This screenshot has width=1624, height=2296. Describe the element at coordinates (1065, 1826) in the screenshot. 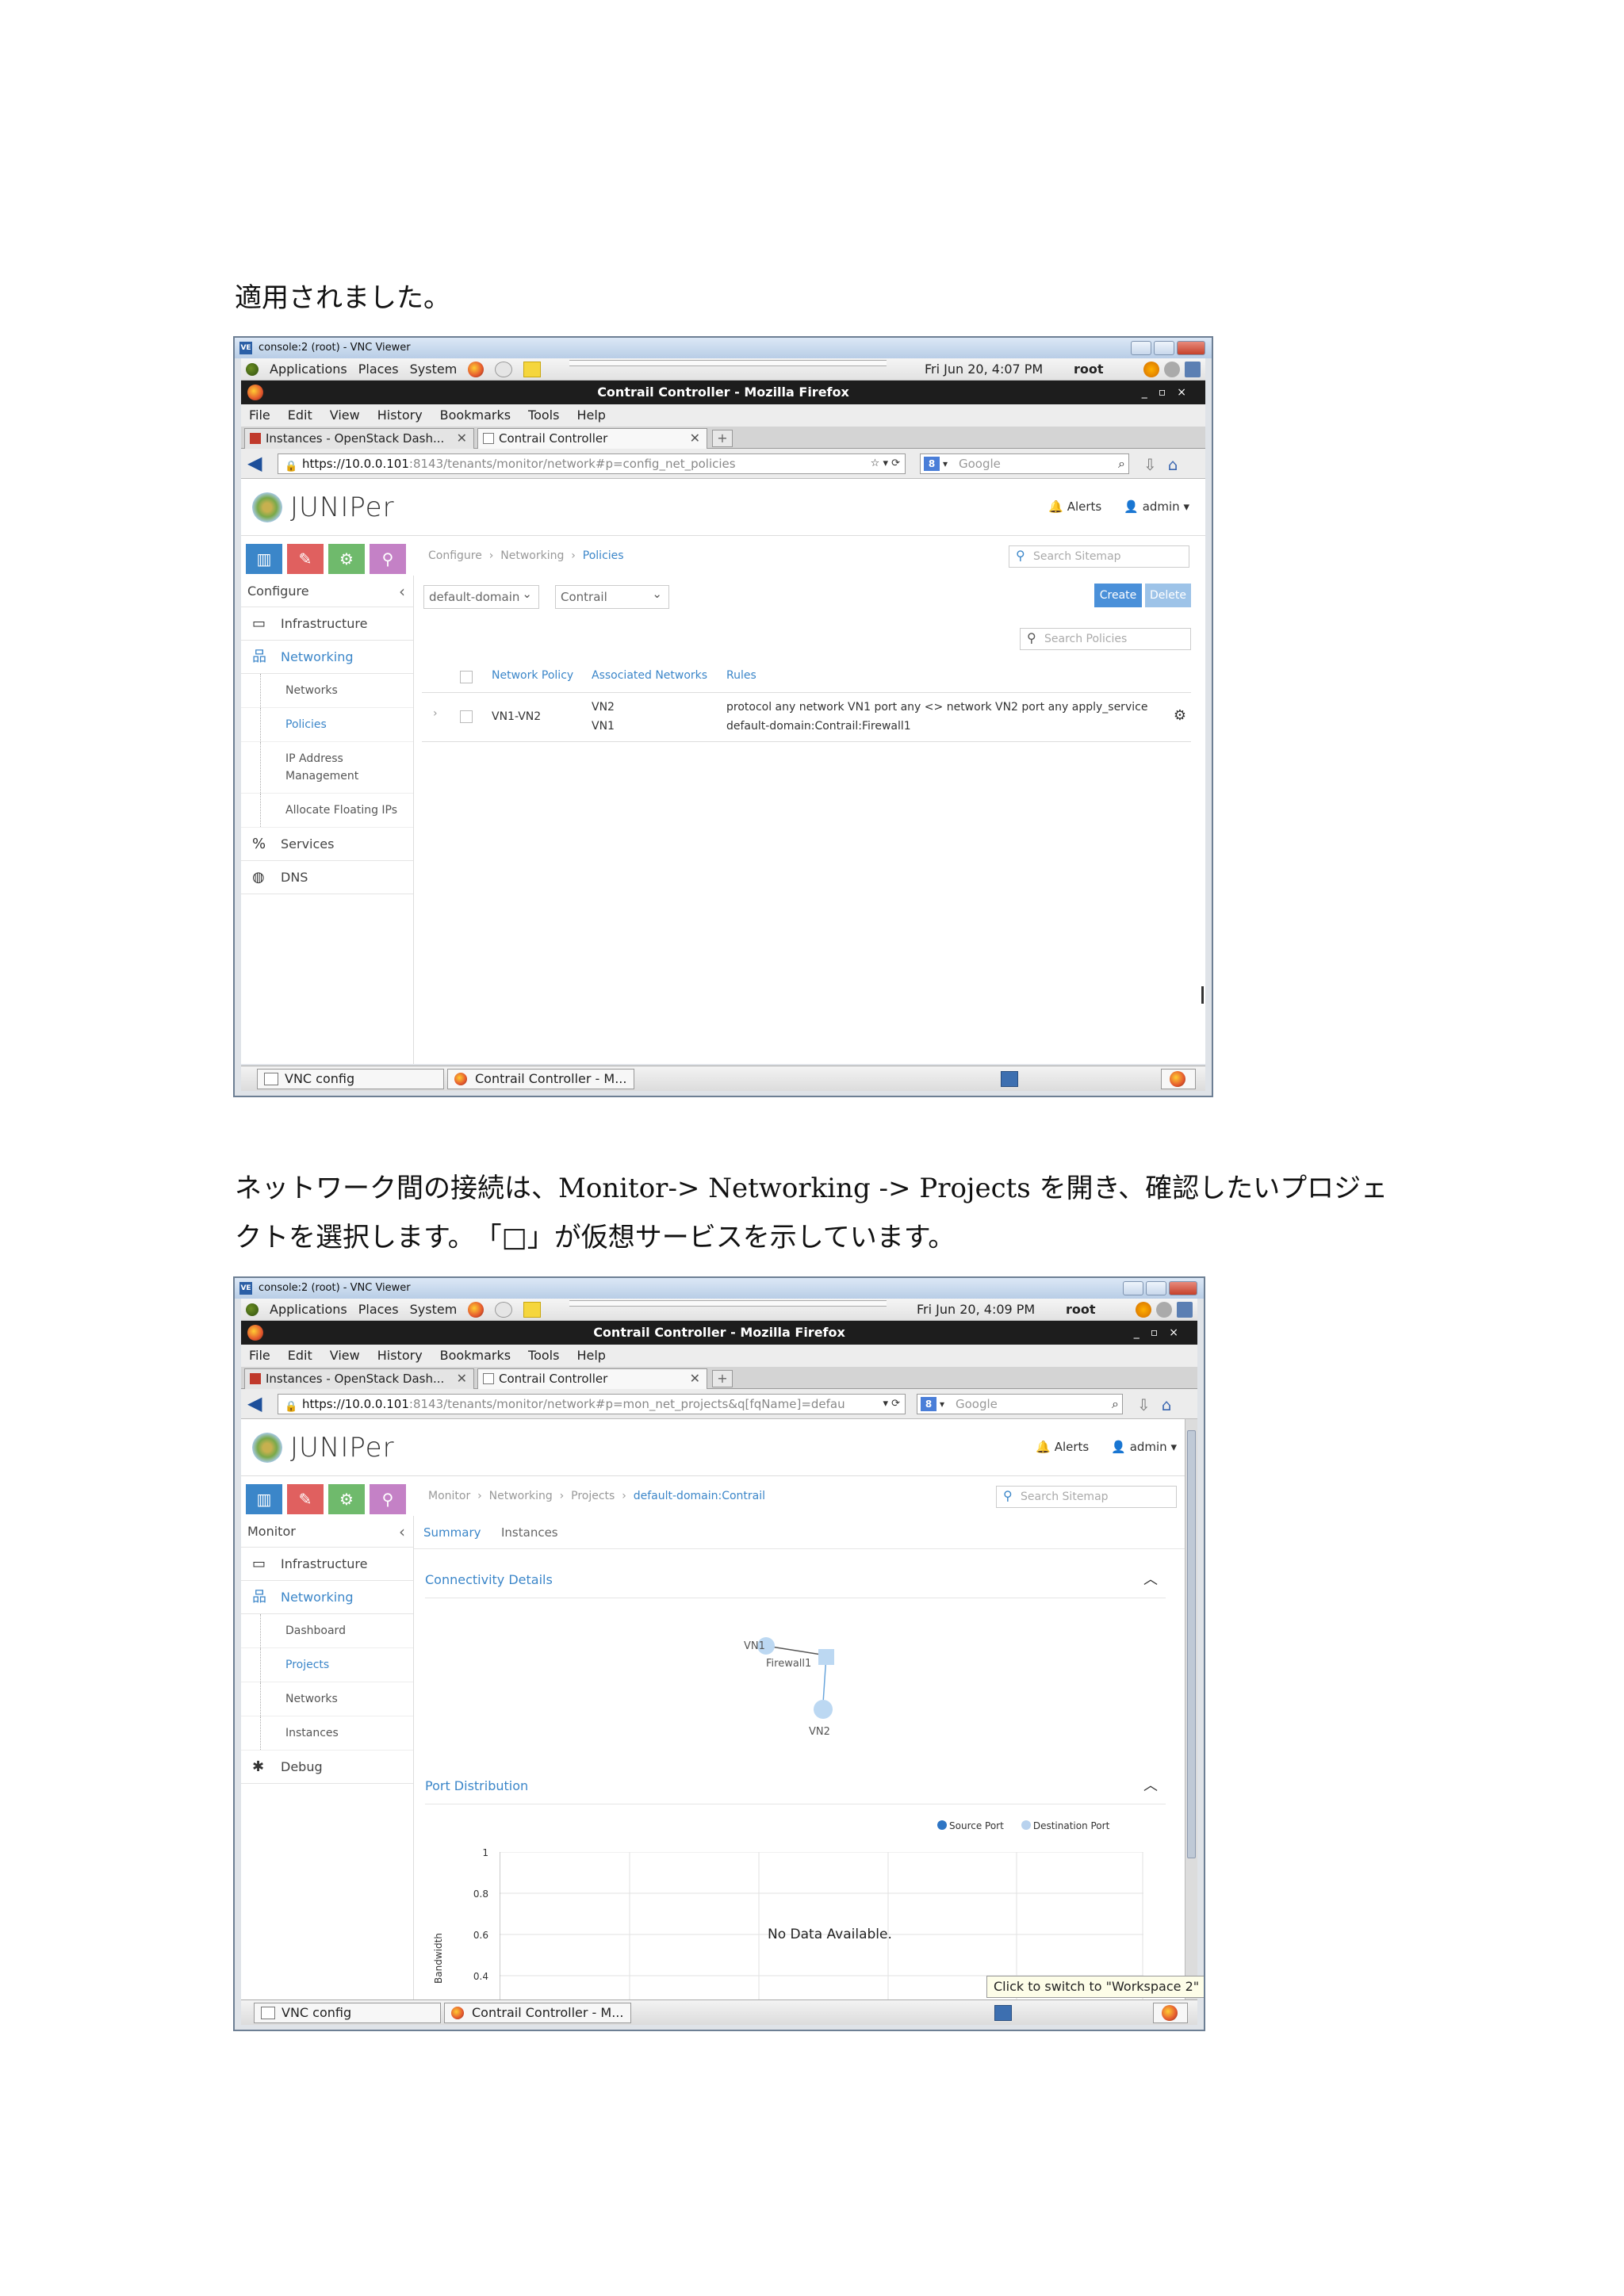

I see `legend-destination-port: Destination Port` at that location.